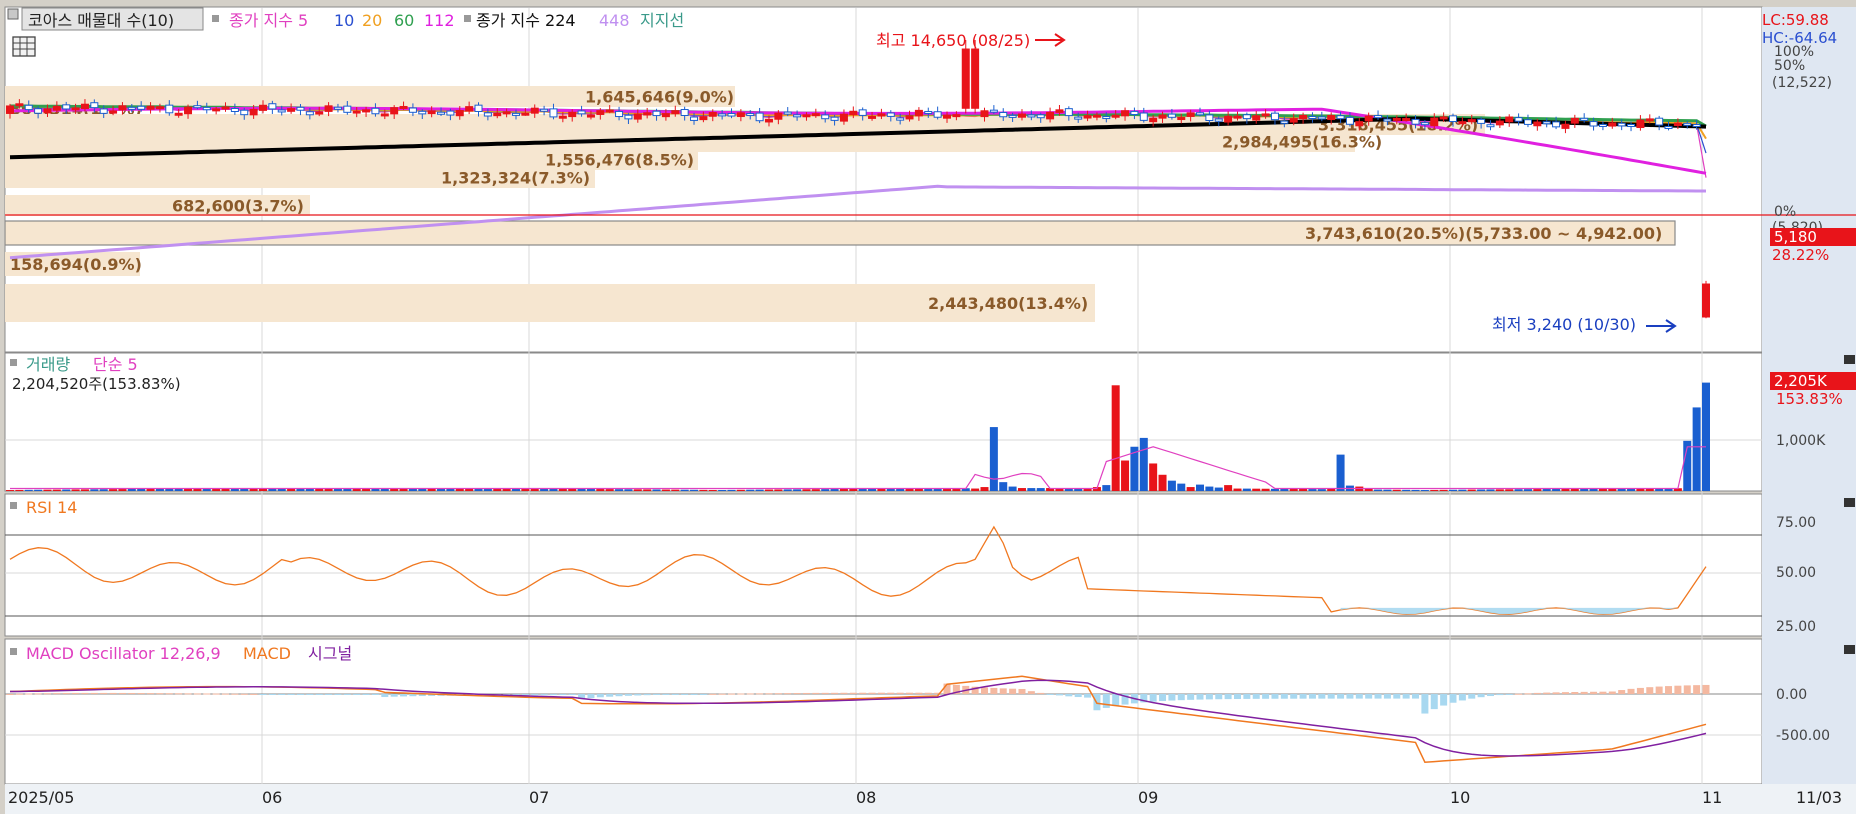 The height and width of the screenshot is (814, 1856). I want to click on legend-ma112: 112, so click(439, 20).